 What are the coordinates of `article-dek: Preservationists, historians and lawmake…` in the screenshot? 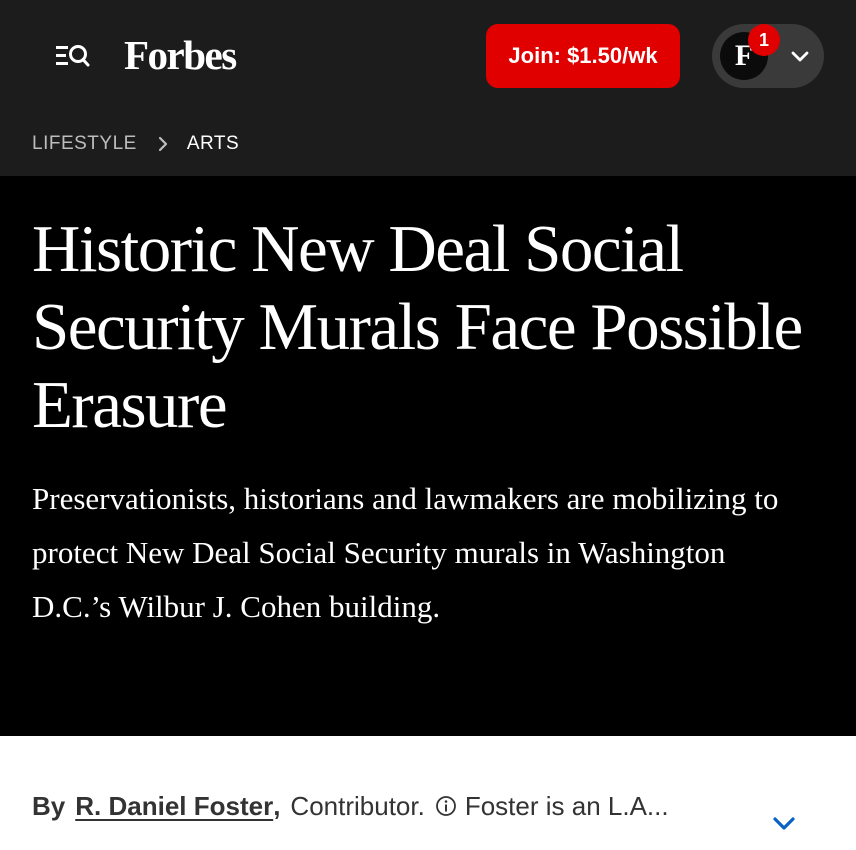 It's located at (405, 552).